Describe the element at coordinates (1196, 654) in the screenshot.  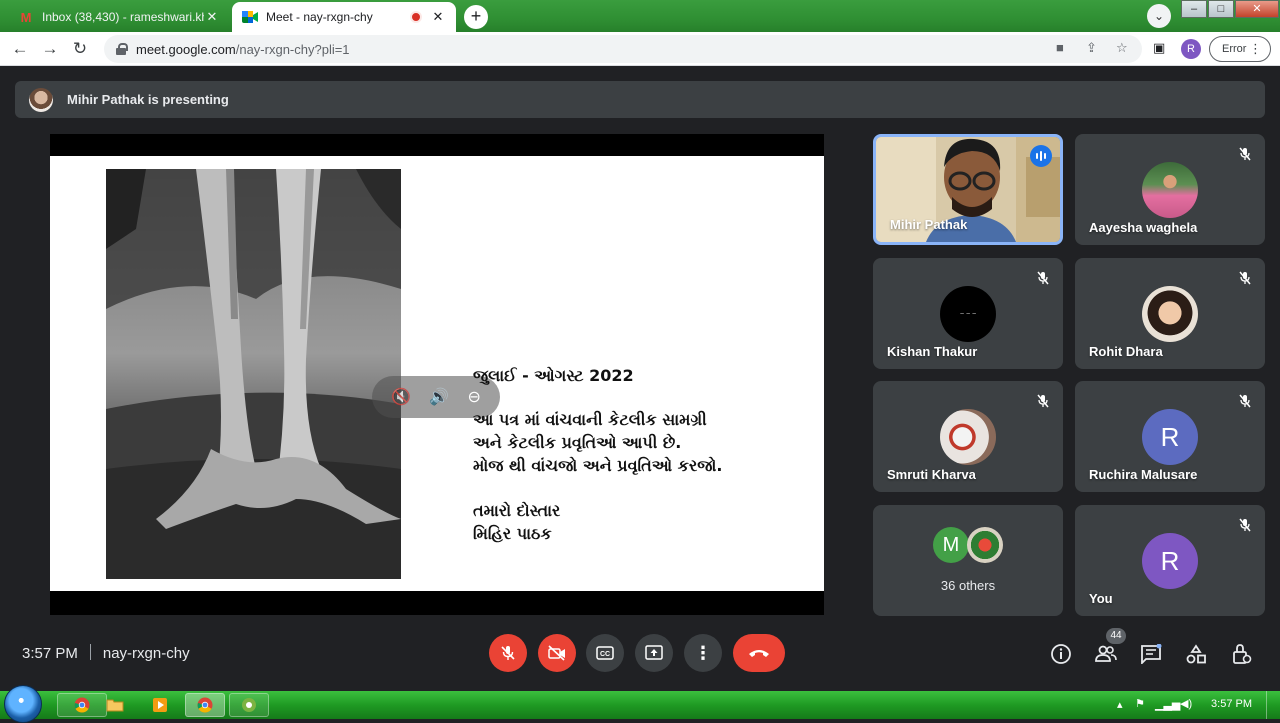
I see `activities-icon` at that location.